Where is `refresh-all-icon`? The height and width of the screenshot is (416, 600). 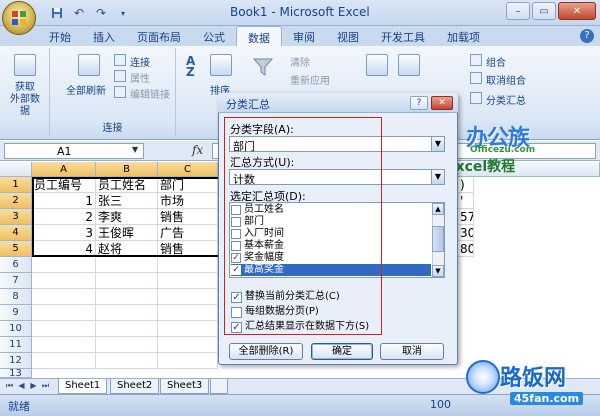 refresh-all-icon is located at coordinates (89, 65).